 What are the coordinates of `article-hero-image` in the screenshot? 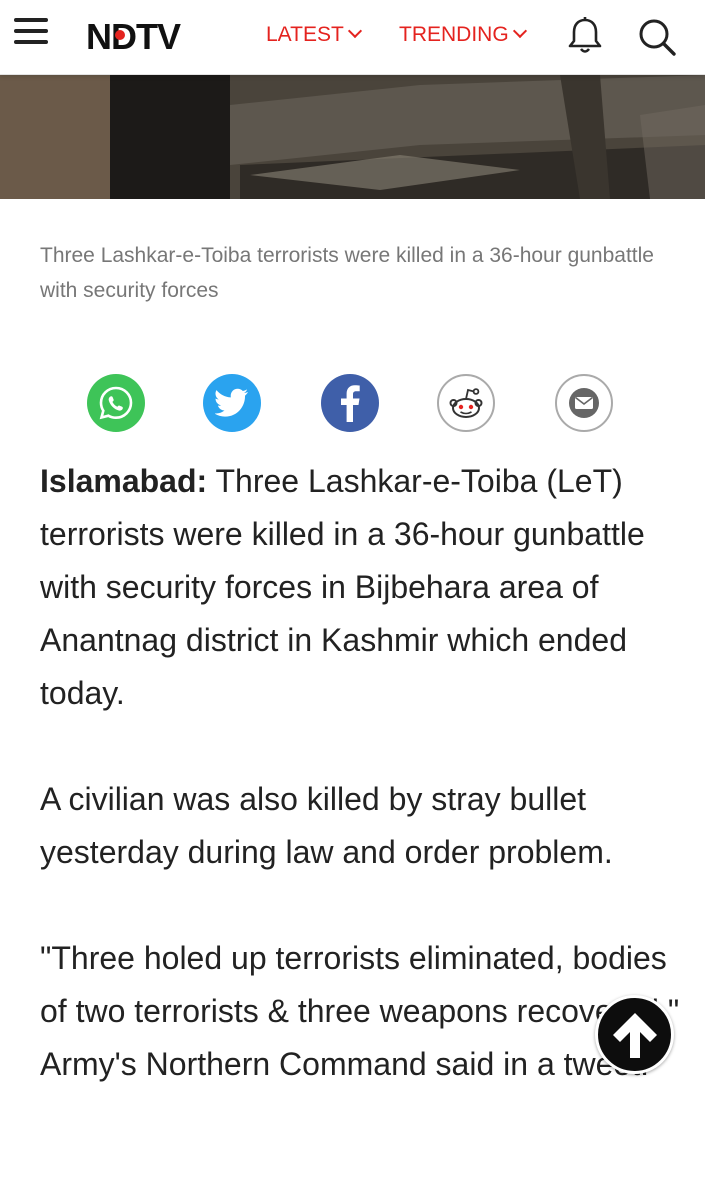 It's located at (352, 137).